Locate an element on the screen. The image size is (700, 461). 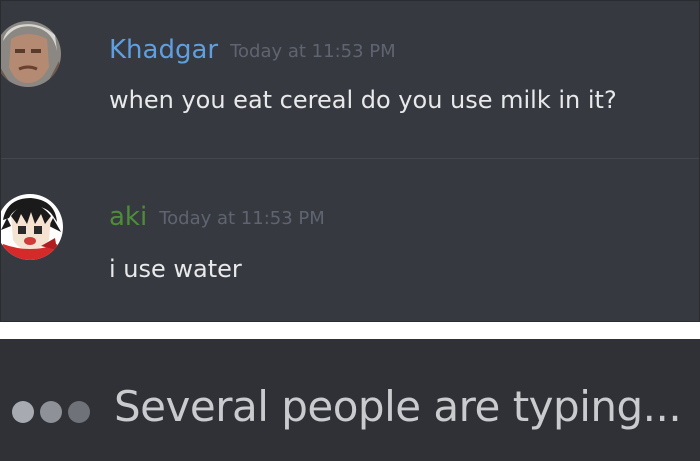
khadgar-avatar-image is located at coordinates (31, 54).